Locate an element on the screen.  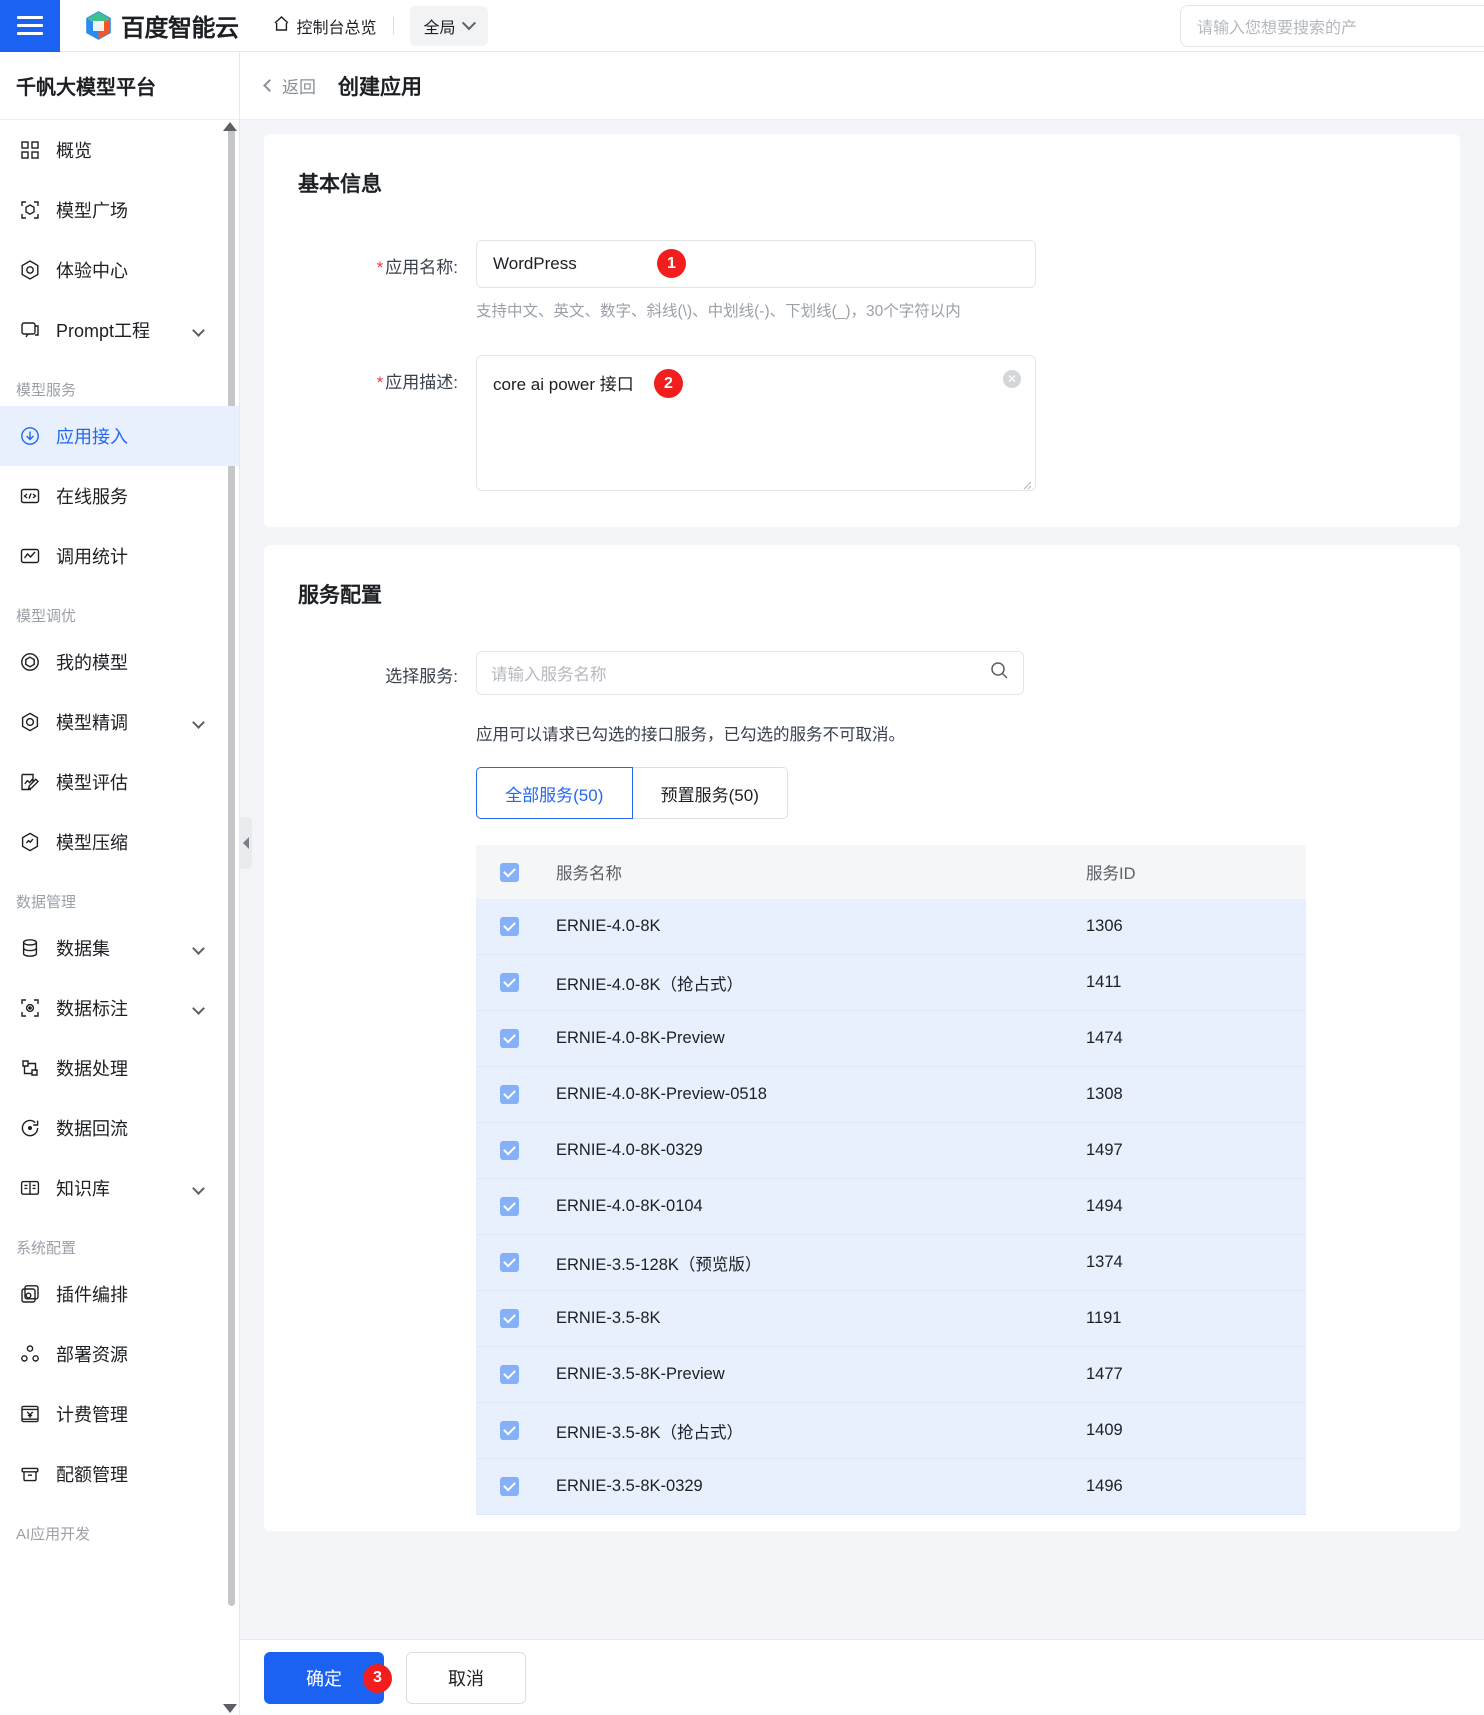
cell-service-id: 1477 is located at coordinates (1104, 1374).